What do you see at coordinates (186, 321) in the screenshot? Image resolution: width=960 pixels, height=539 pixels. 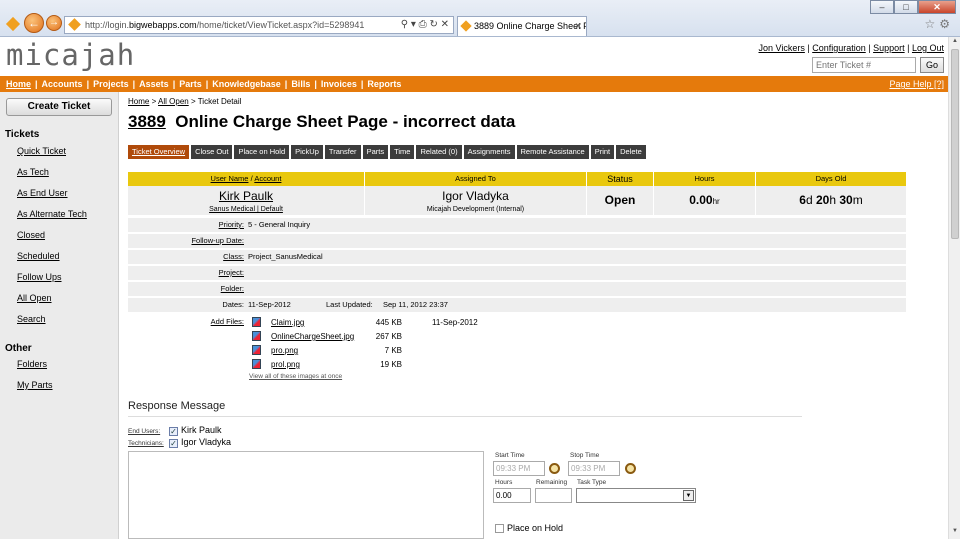 I see `add-files-link: Add Files:` at bounding box center [186, 321].